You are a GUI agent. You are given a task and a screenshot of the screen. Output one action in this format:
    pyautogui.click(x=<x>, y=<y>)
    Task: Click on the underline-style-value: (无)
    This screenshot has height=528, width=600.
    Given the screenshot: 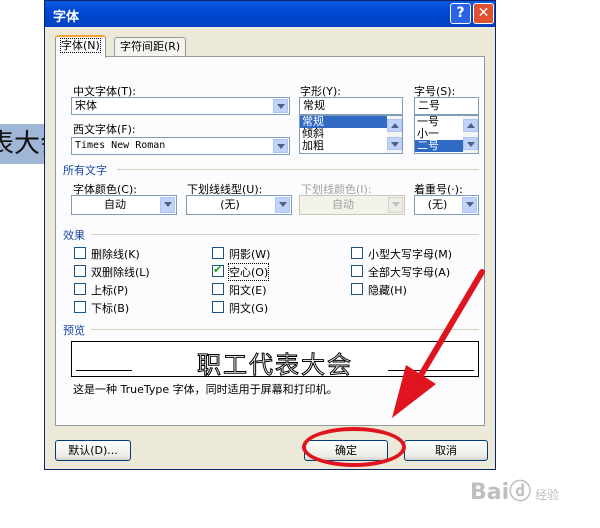 What is the action you would take?
    pyautogui.click(x=230, y=204)
    